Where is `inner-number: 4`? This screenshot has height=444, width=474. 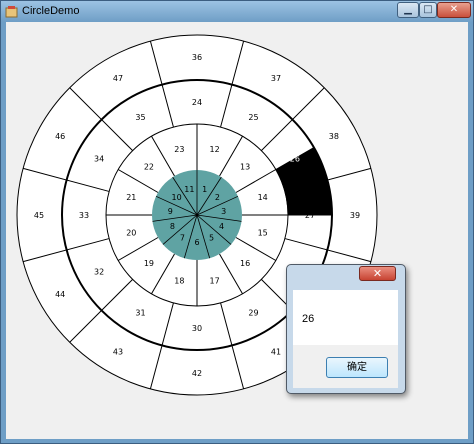
inner-number: 4 is located at coordinates (221, 226).